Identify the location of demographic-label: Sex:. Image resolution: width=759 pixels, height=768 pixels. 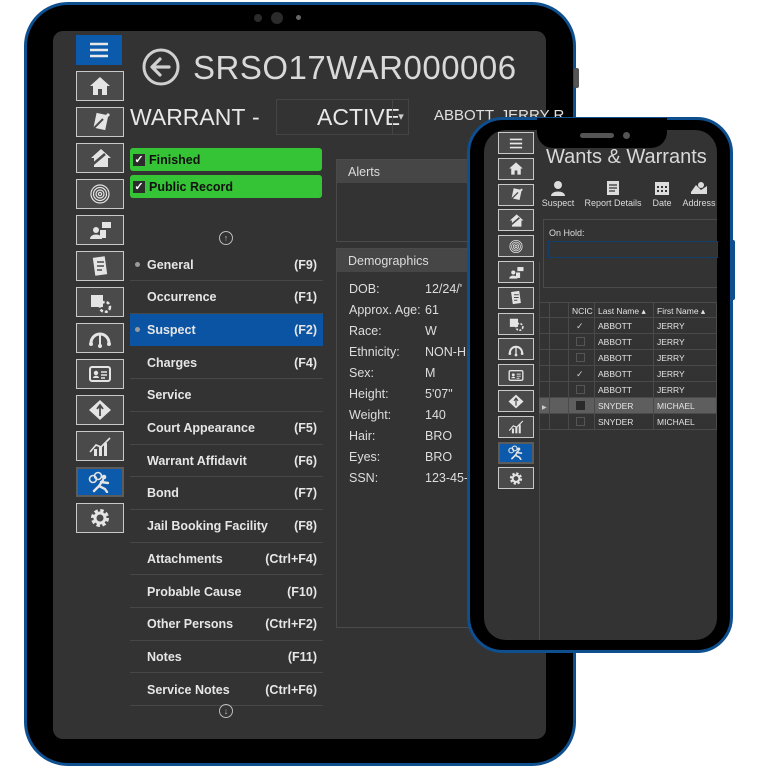
(362, 373).